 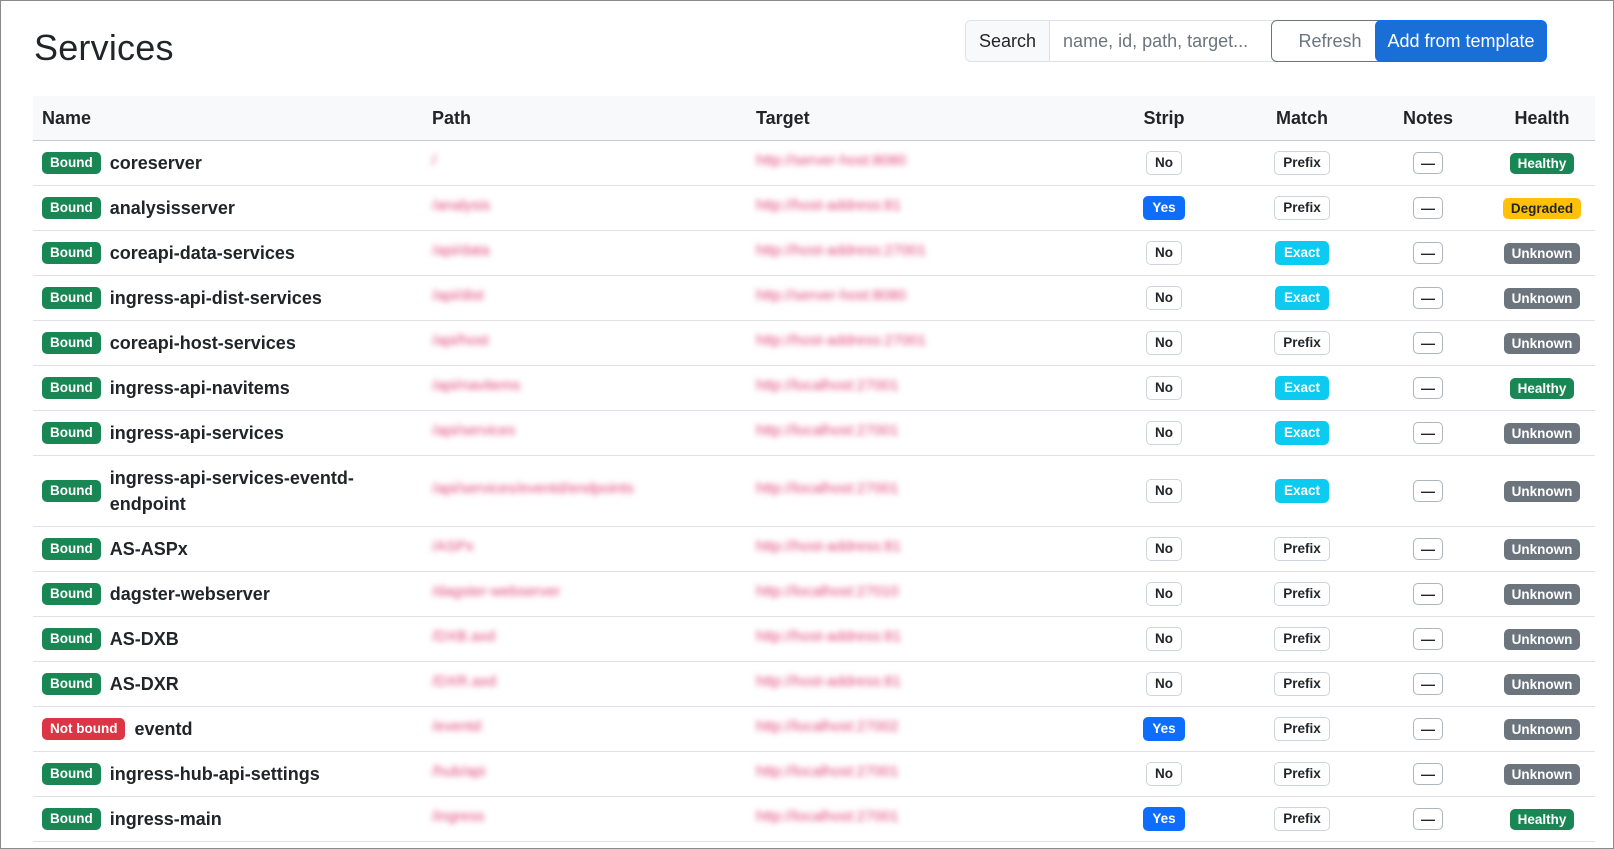 What do you see at coordinates (1461, 41) in the screenshot?
I see `add-from-template-button: Add from template` at bounding box center [1461, 41].